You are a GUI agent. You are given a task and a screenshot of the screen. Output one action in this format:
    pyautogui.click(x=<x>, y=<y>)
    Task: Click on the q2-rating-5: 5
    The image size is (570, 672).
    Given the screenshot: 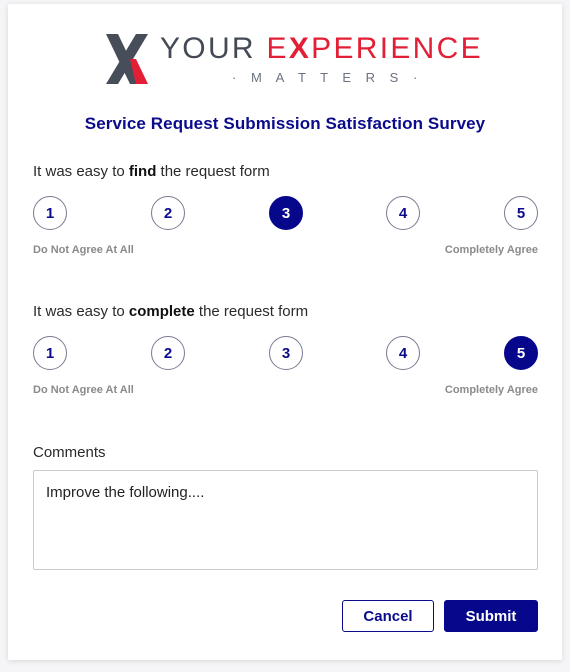 What is the action you would take?
    pyautogui.click(x=521, y=353)
    